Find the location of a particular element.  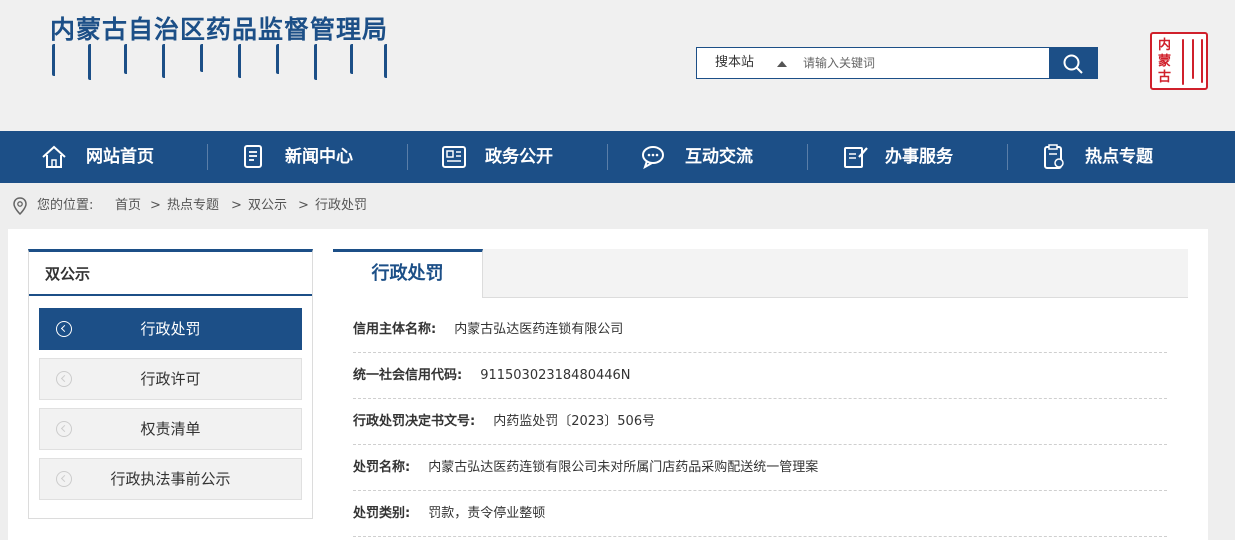

search-input is located at coordinates (923, 63).